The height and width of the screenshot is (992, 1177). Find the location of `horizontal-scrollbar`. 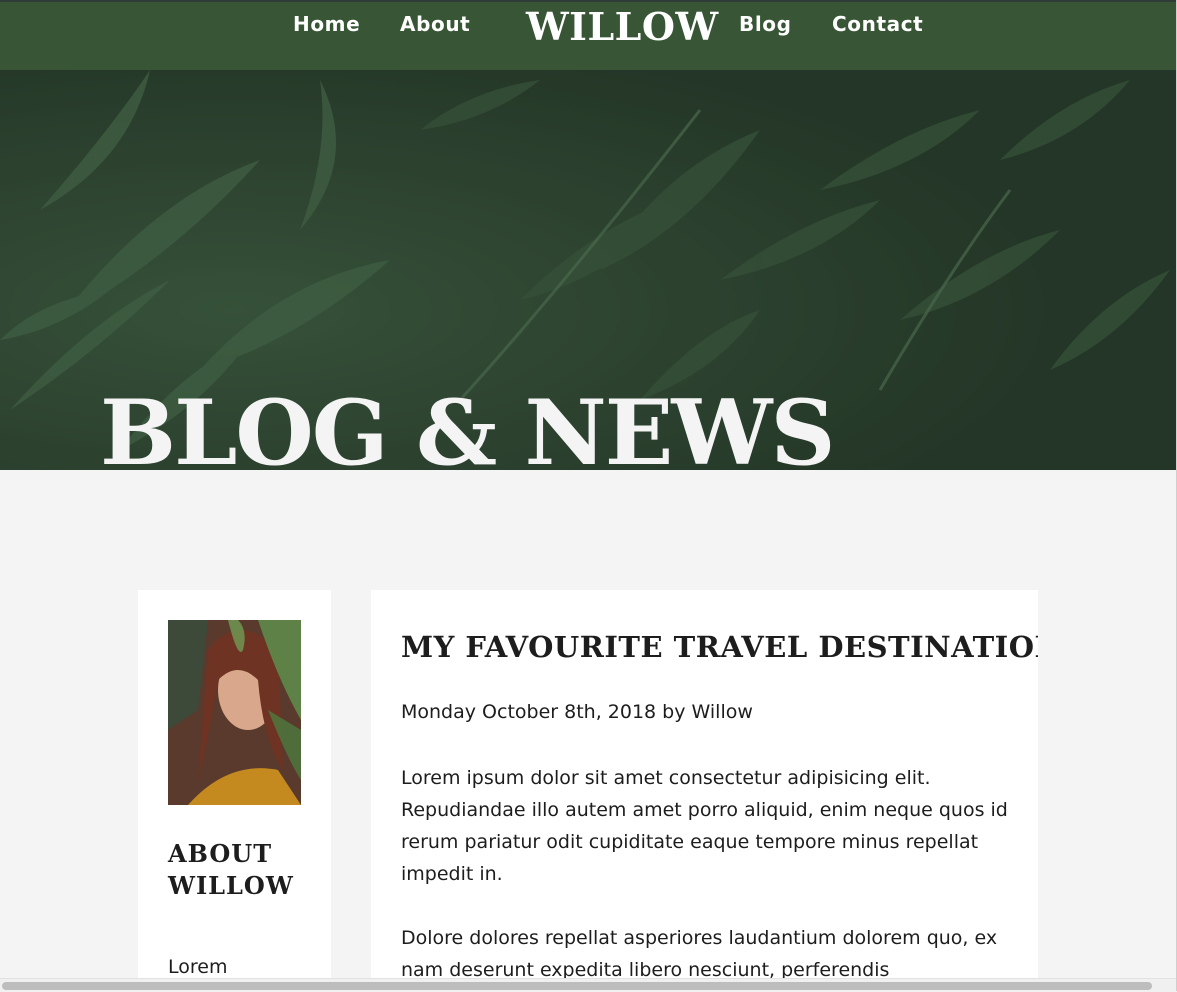

horizontal-scrollbar is located at coordinates (588, 985).